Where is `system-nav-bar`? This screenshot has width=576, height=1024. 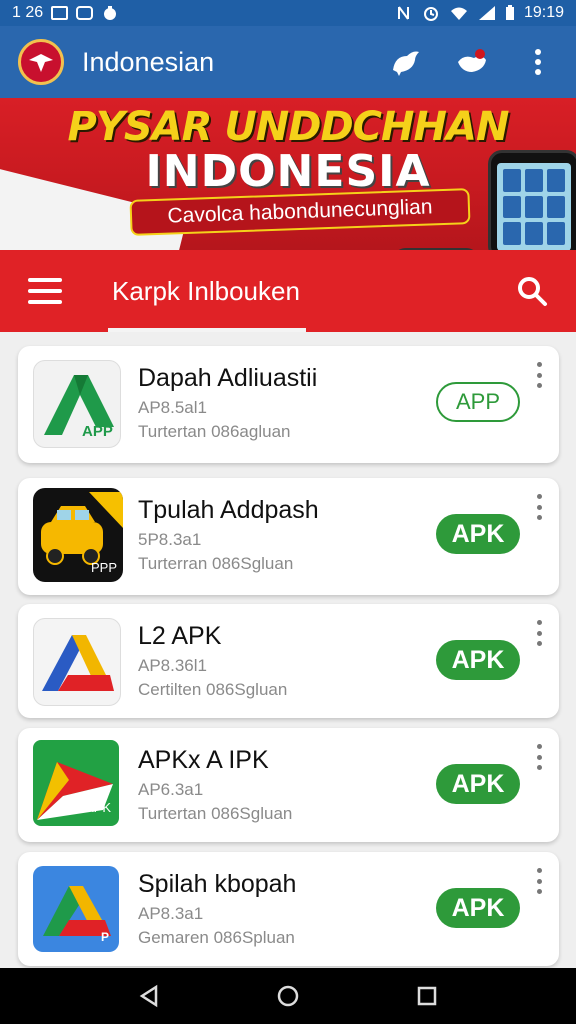 system-nav-bar is located at coordinates (288, 996).